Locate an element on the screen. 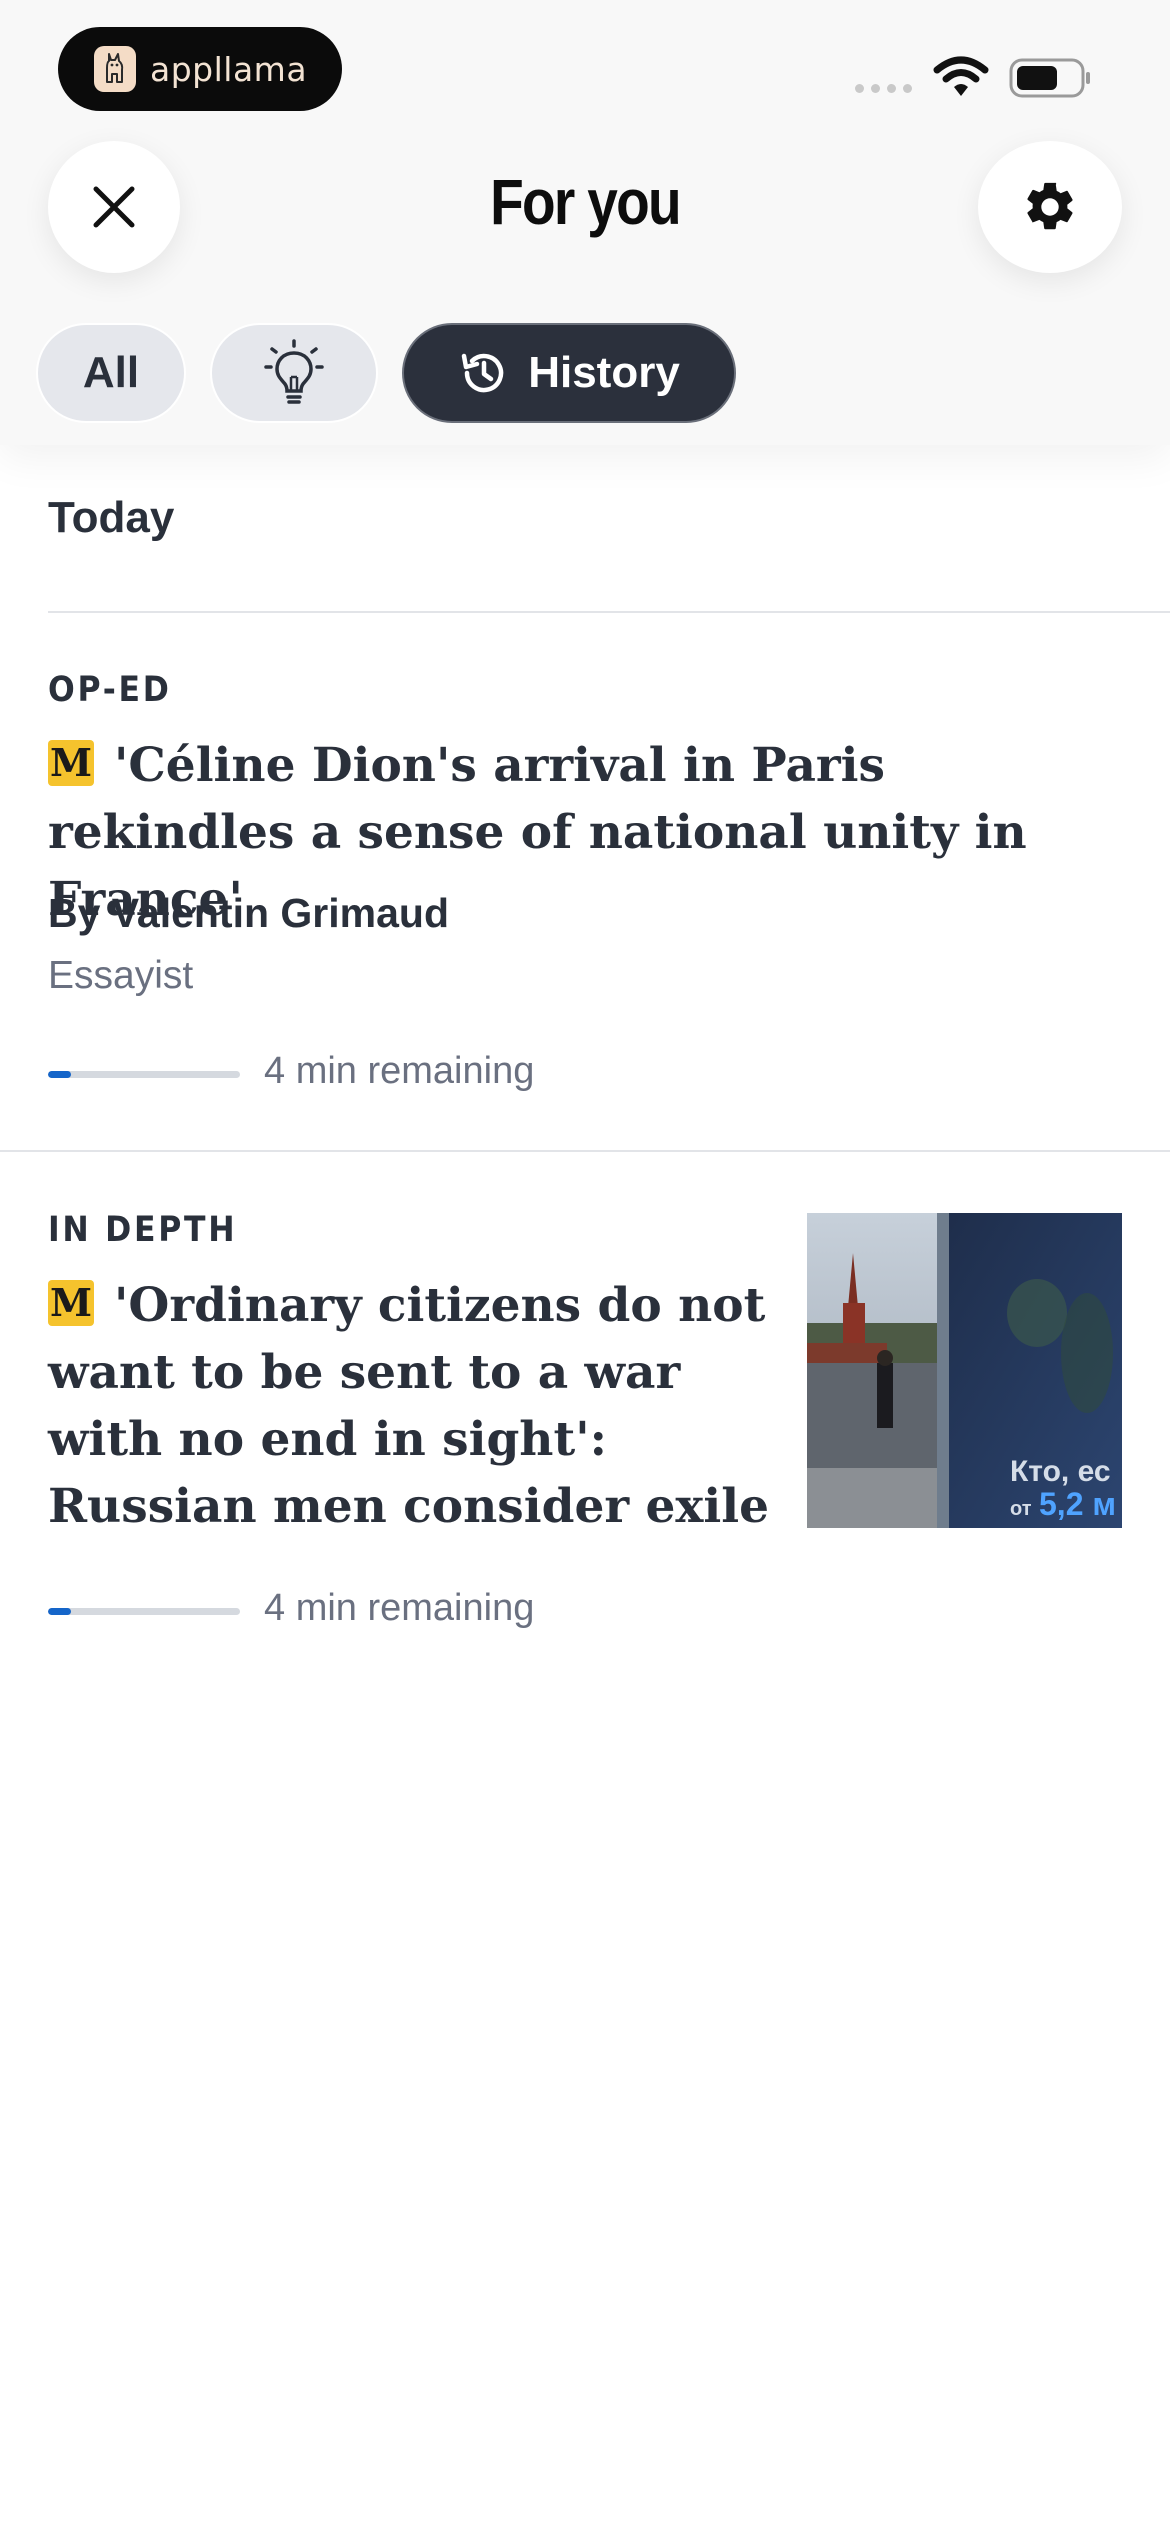 Image resolution: width=1170 pixels, height=2532 pixels. article-photo: Кто, ес от 5,2 м is located at coordinates (964, 1370).